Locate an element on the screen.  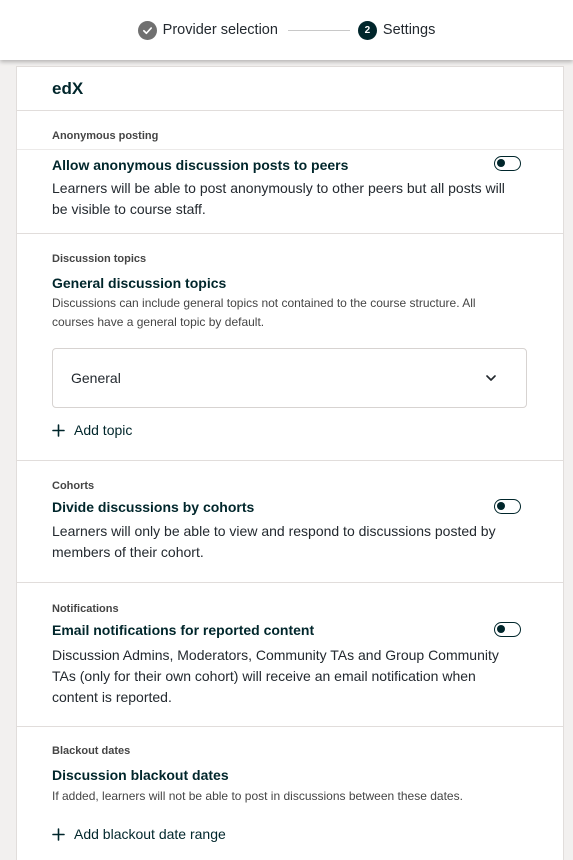
section-label: Blackout dates is located at coordinates (91, 751).